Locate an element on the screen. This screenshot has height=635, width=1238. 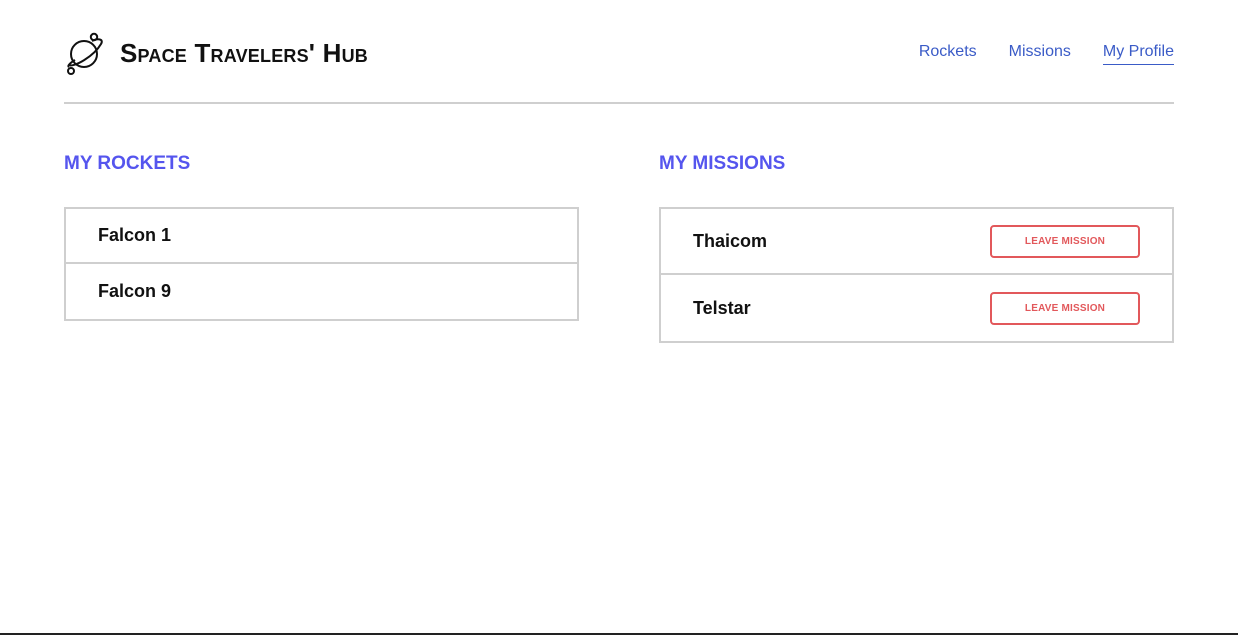
nav-link-rockets: Rockets is located at coordinates (948, 53).